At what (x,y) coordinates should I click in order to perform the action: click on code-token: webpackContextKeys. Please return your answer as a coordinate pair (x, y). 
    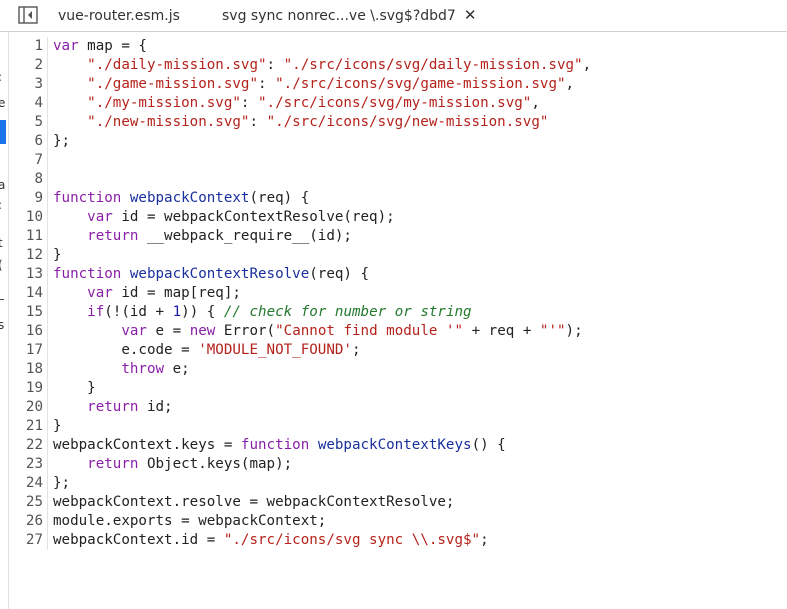
    Looking at the image, I should click on (394, 445).